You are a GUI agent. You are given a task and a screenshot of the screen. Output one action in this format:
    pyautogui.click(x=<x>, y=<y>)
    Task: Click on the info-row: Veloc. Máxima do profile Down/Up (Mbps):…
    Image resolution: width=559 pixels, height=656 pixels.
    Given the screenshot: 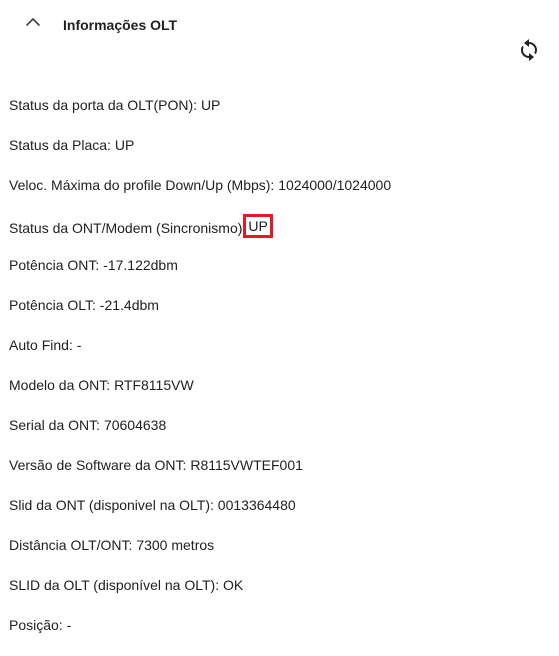 What is the action you would take?
    pyautogui.click(x=200, y=196)
    